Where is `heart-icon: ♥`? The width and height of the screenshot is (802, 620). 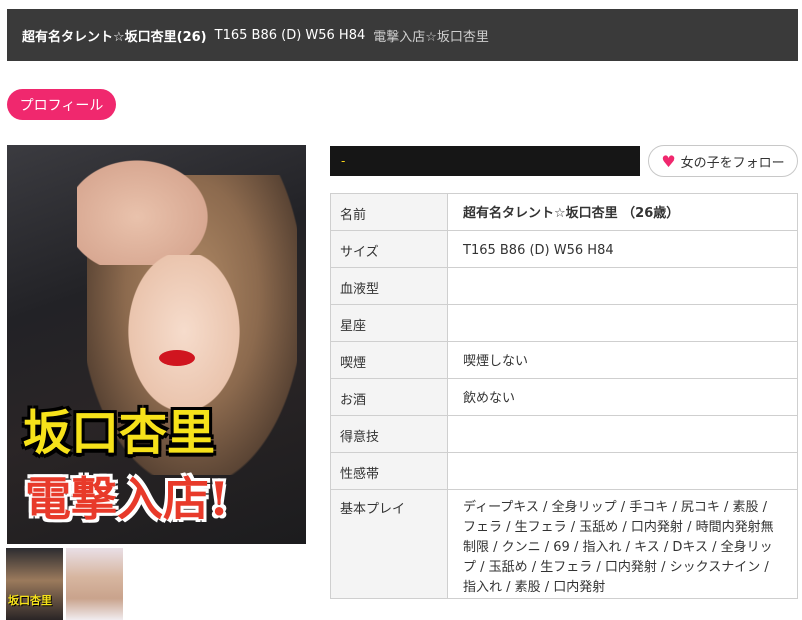
heart-icon: ♥ is located at coordinates (668, 161).